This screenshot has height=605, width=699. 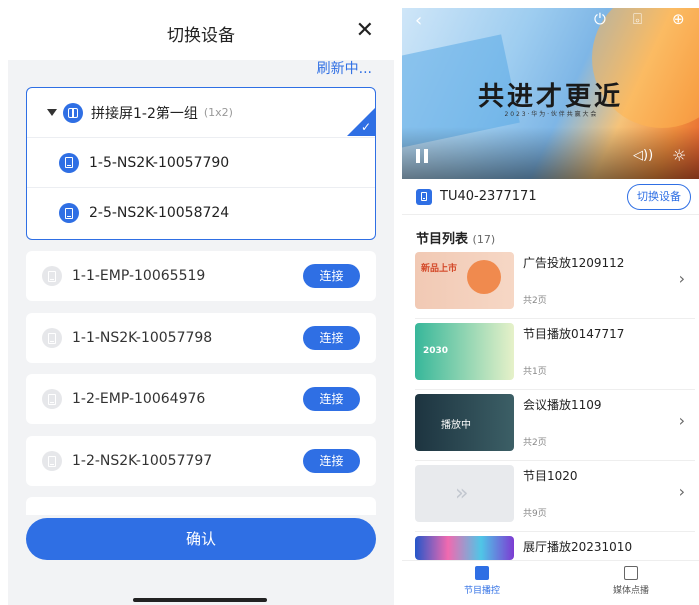 I want to click on tab-label: 媒体点播, so click(x=630, y=591).